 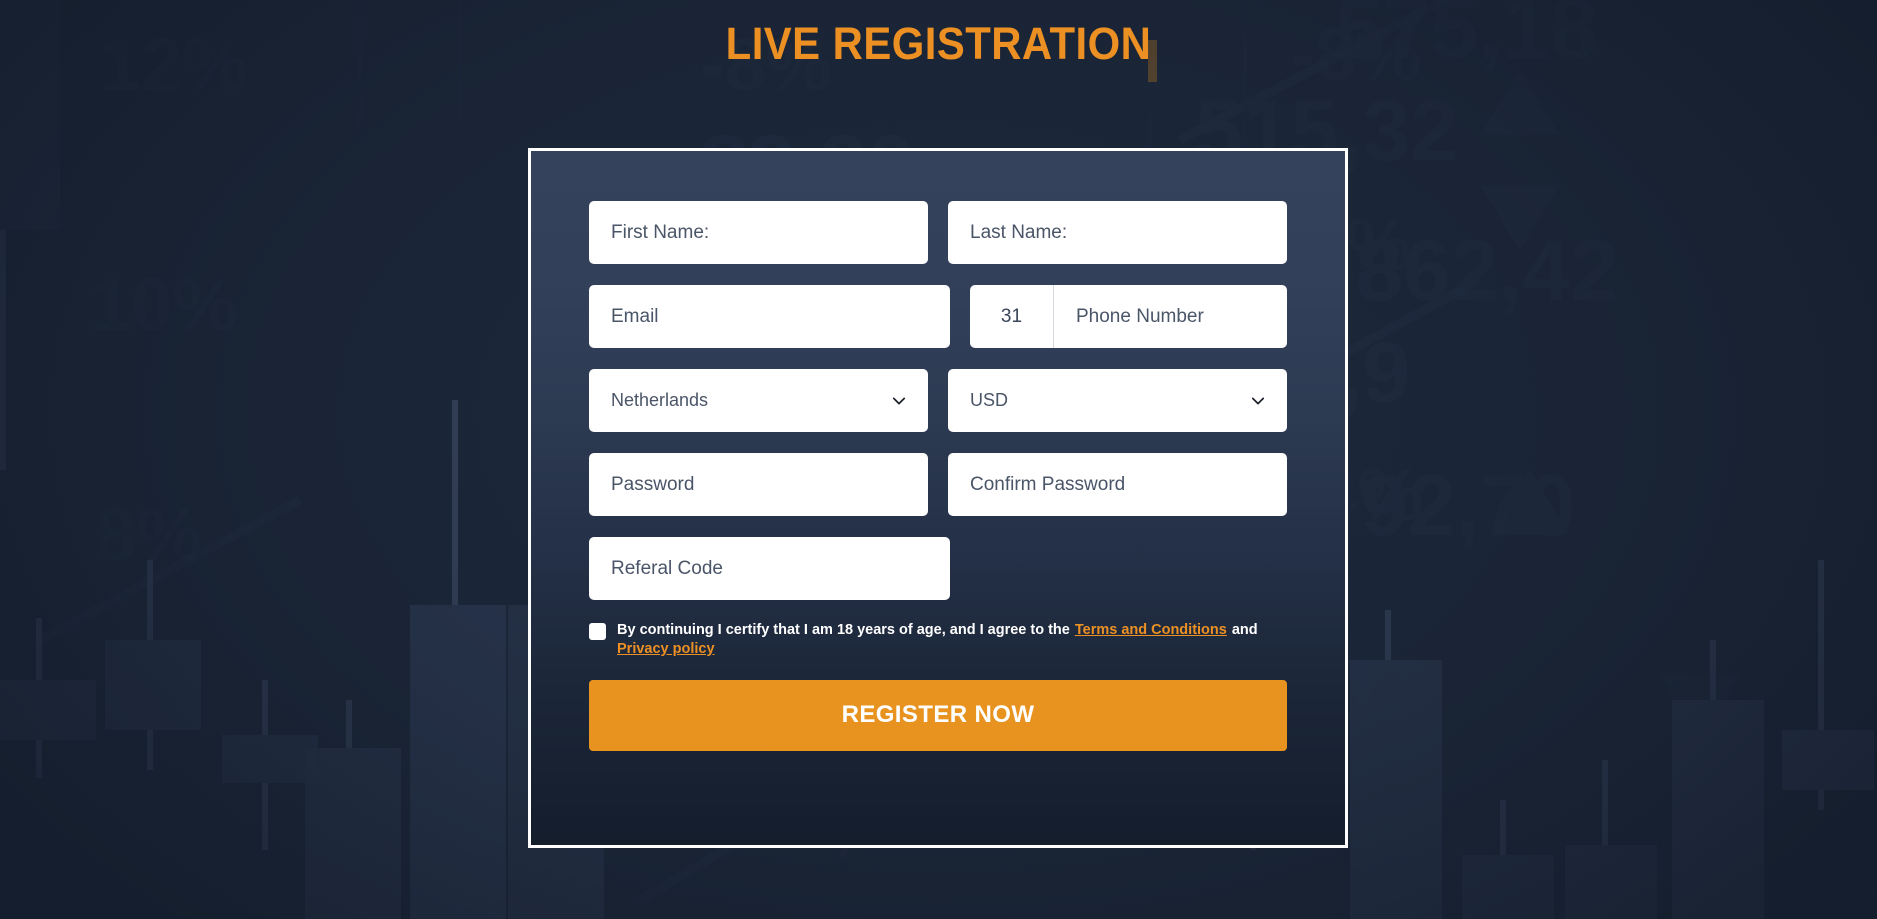 I want to click on phone-field-group: 31 Phone Number, so click(x=1128, y=316).